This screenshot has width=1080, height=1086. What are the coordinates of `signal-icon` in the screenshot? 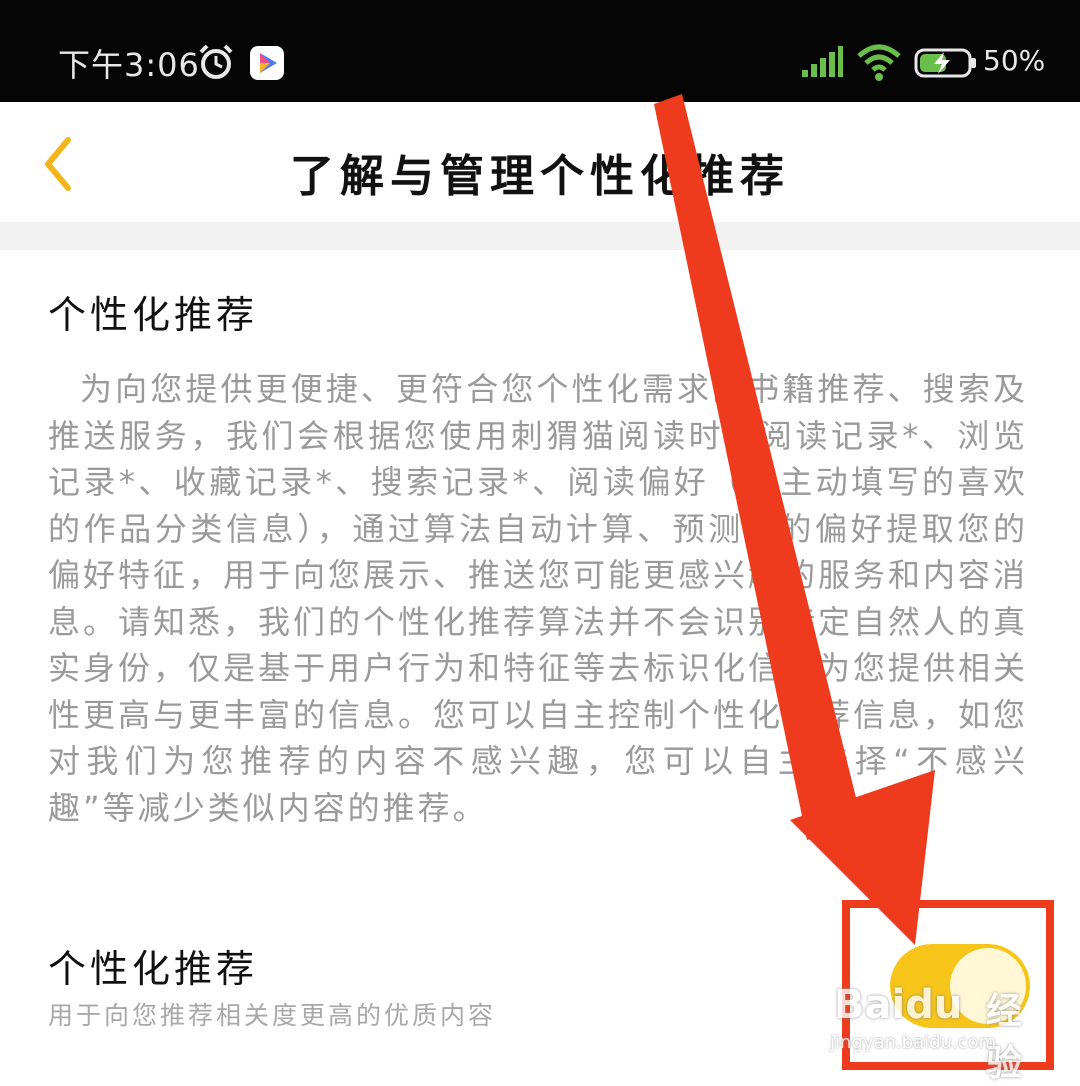 It's located at (822, 61).